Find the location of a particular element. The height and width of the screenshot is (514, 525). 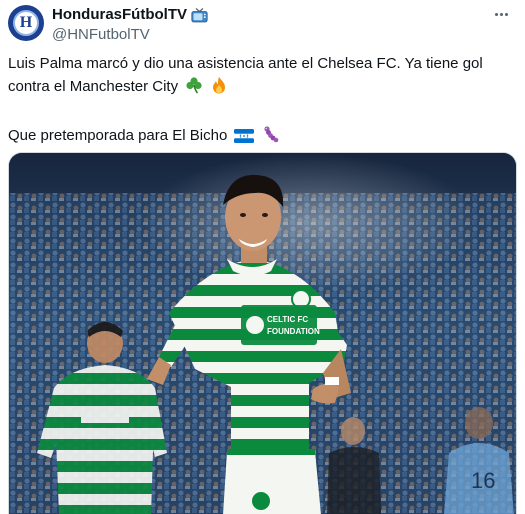

avatar-letter: H is located at coordinates (26, 22).